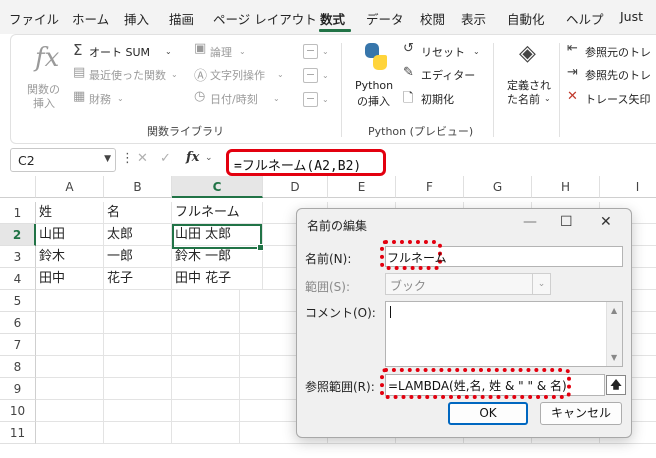 This screenshot has height=458, width=656. I want to click on logical-icon: ▣, so click(200, 48).